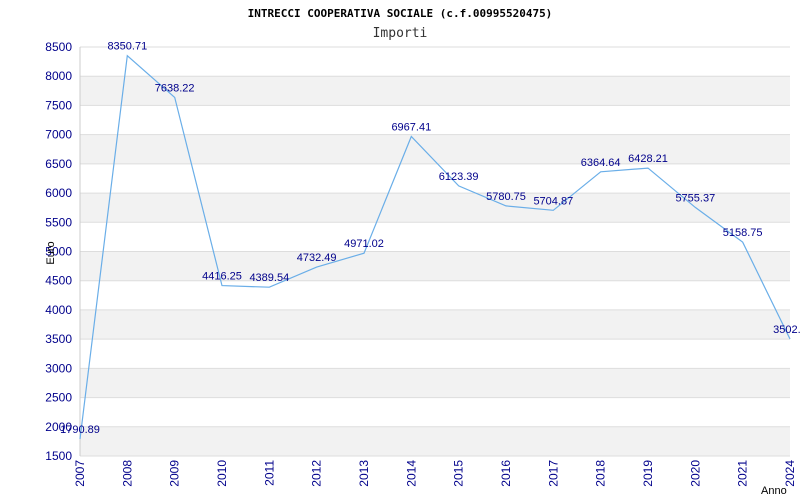 The height and width of the screenshot is (500, 800). What do you see at coordinates (601, 473) in the screenshot?
I see `x-tick-label: 2018` at bounding box center [601, 473].